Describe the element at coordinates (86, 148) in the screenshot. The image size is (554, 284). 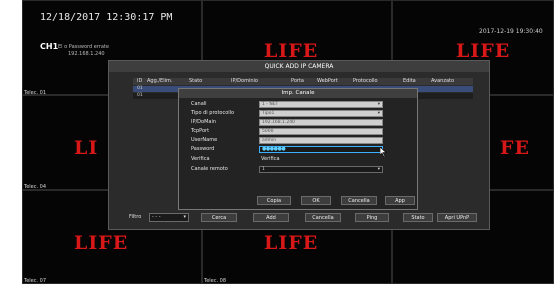
I see `brand-logo-partial: LI` at that location.